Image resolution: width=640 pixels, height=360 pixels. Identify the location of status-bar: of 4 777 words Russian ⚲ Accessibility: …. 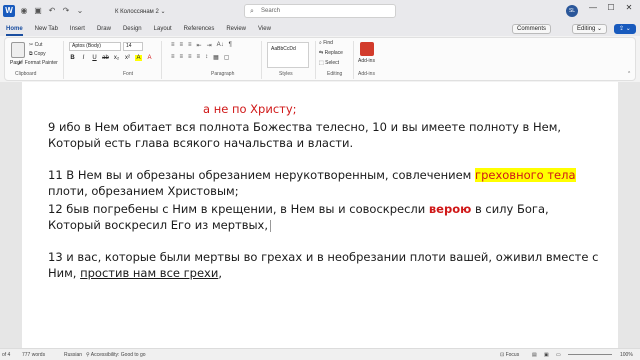
(320, 354).